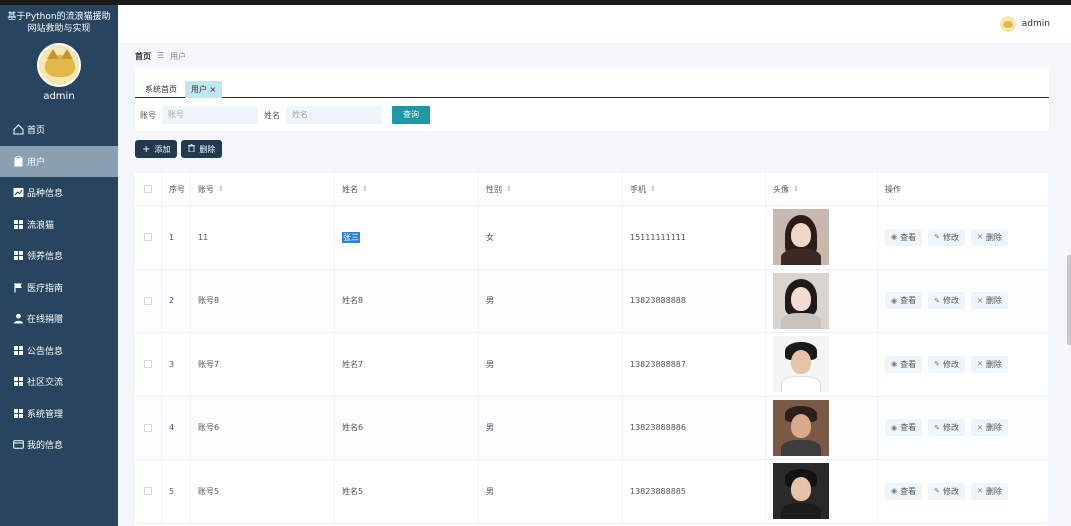 This screenshot has height=526, width=1071. I want to click on header-user-menu: admin, so click(1024, 24).